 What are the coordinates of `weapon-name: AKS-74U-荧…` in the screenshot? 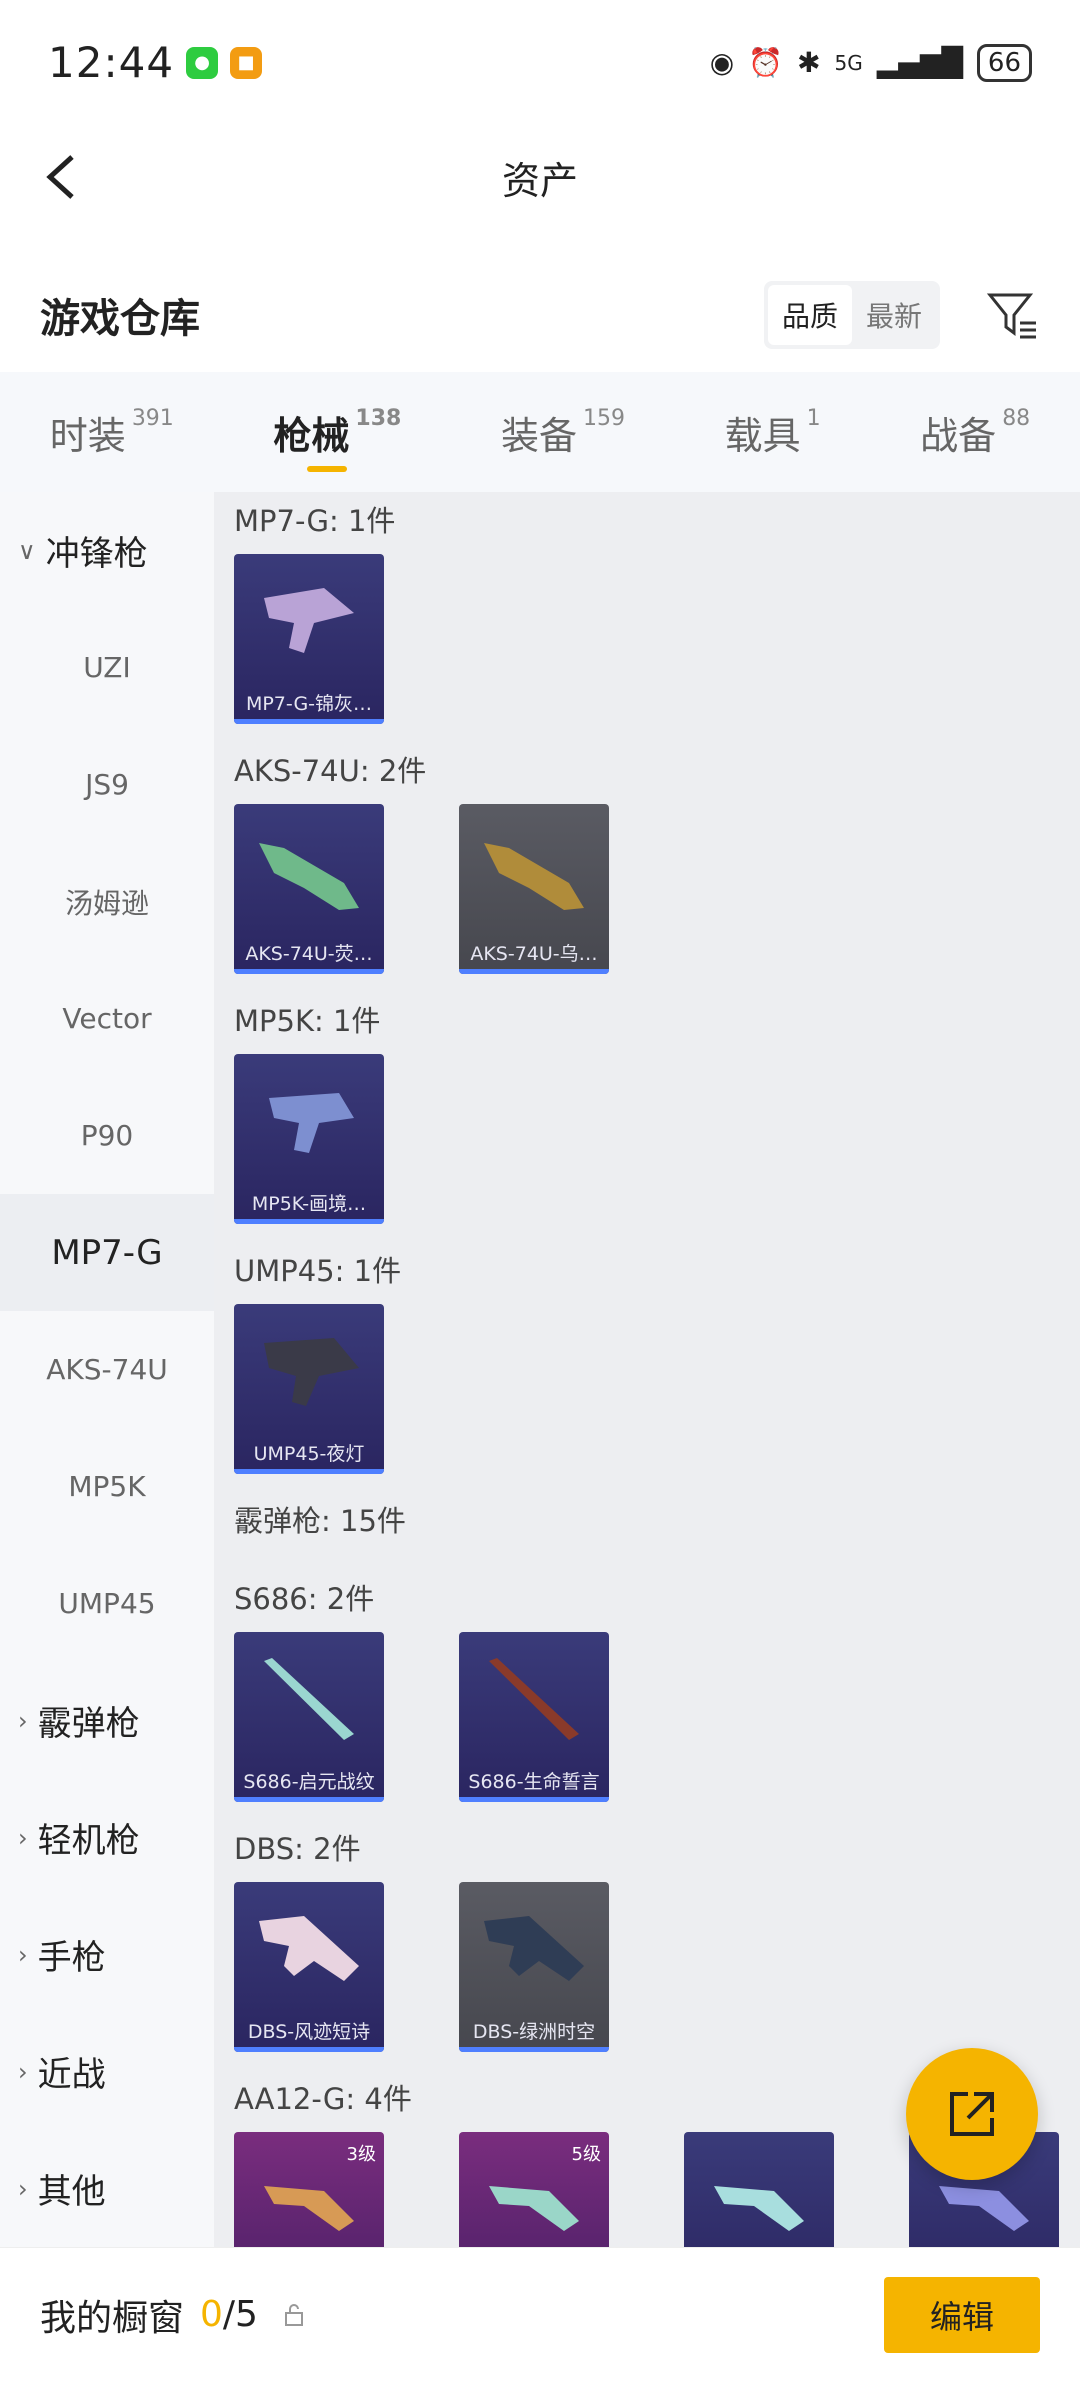 It's located at (309, 954).